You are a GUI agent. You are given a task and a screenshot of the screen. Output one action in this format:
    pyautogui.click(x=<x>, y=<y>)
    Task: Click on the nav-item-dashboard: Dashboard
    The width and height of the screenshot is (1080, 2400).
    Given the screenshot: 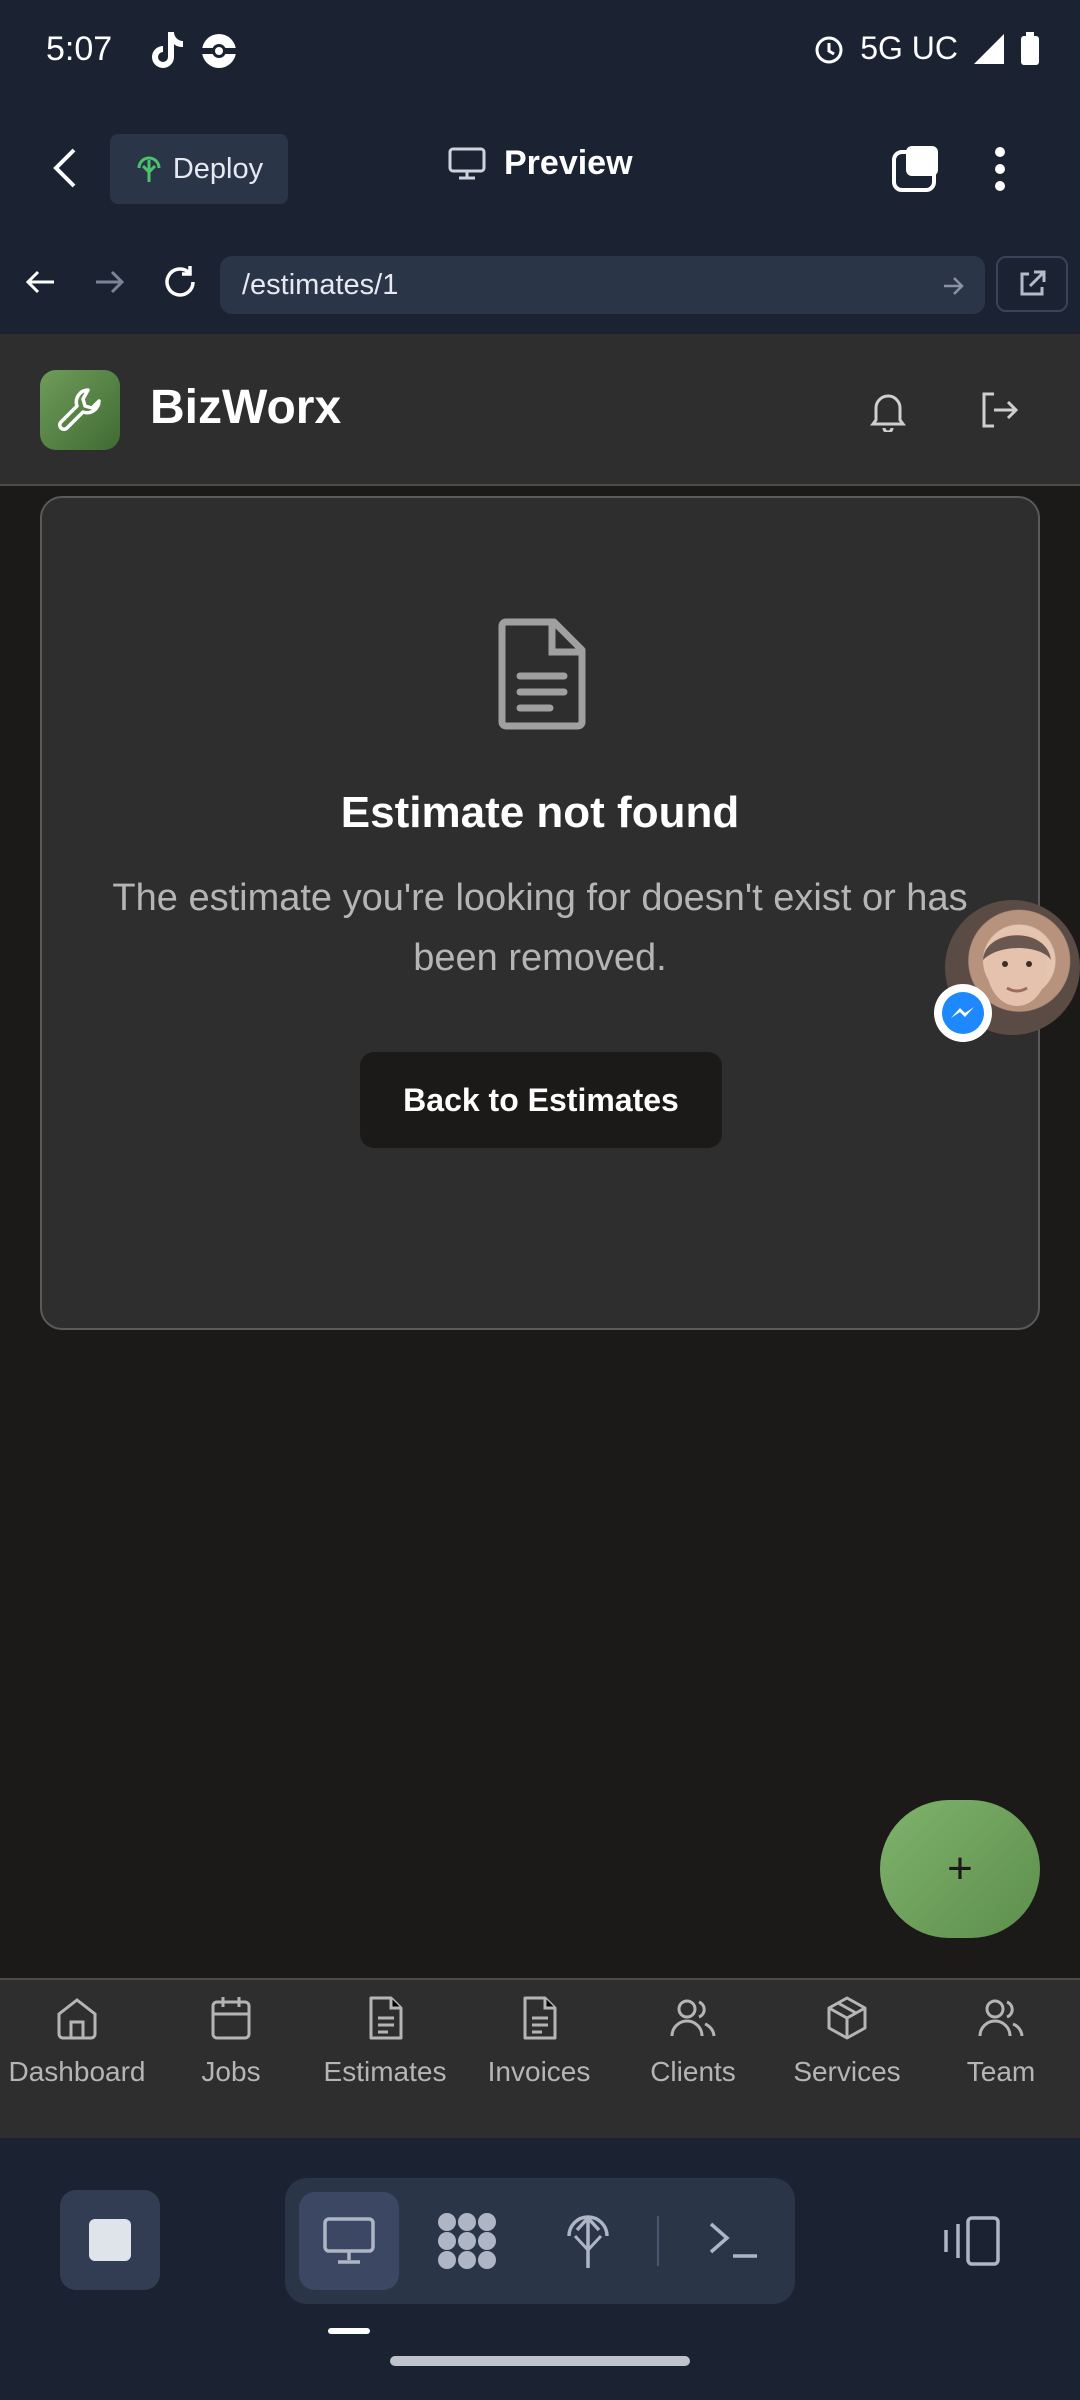 What is the action you would take?
    pyautogui.click(x=77, y=2041)
    